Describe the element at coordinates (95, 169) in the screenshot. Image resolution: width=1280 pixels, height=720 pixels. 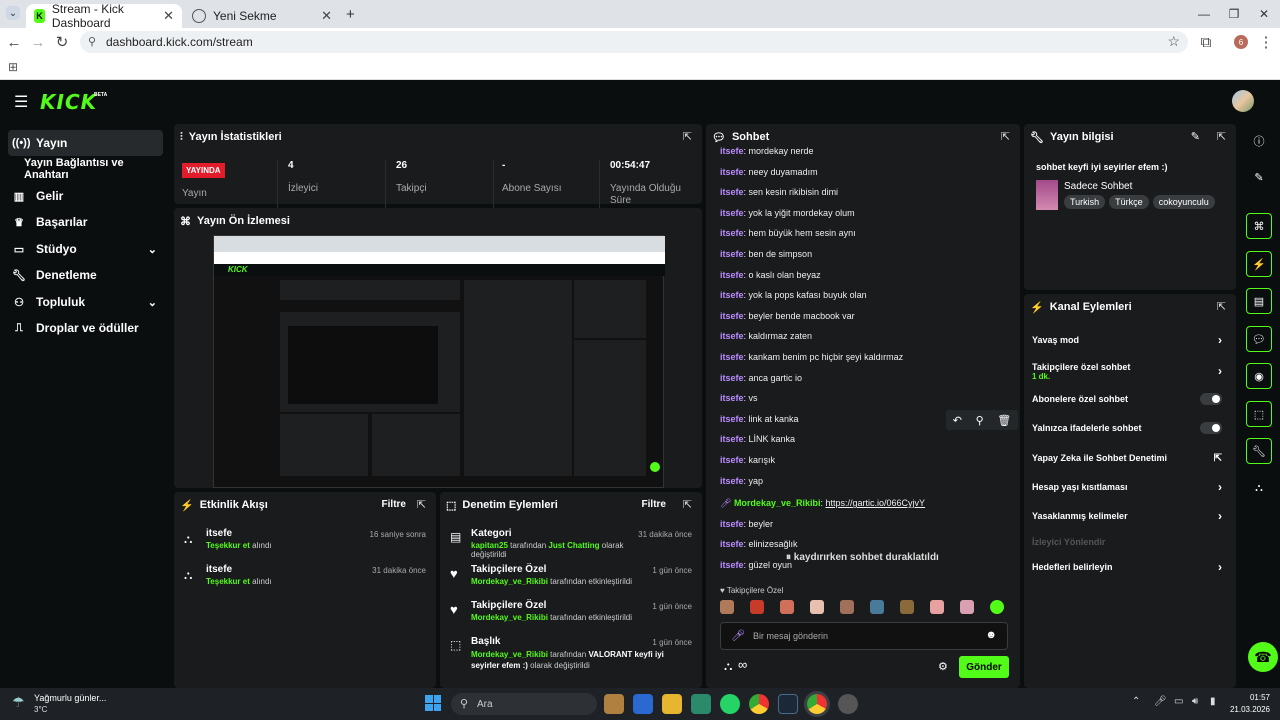
I see `sidebar-item-stream-key: Yayın Bağlantısı ve Anahtarı` at that location.